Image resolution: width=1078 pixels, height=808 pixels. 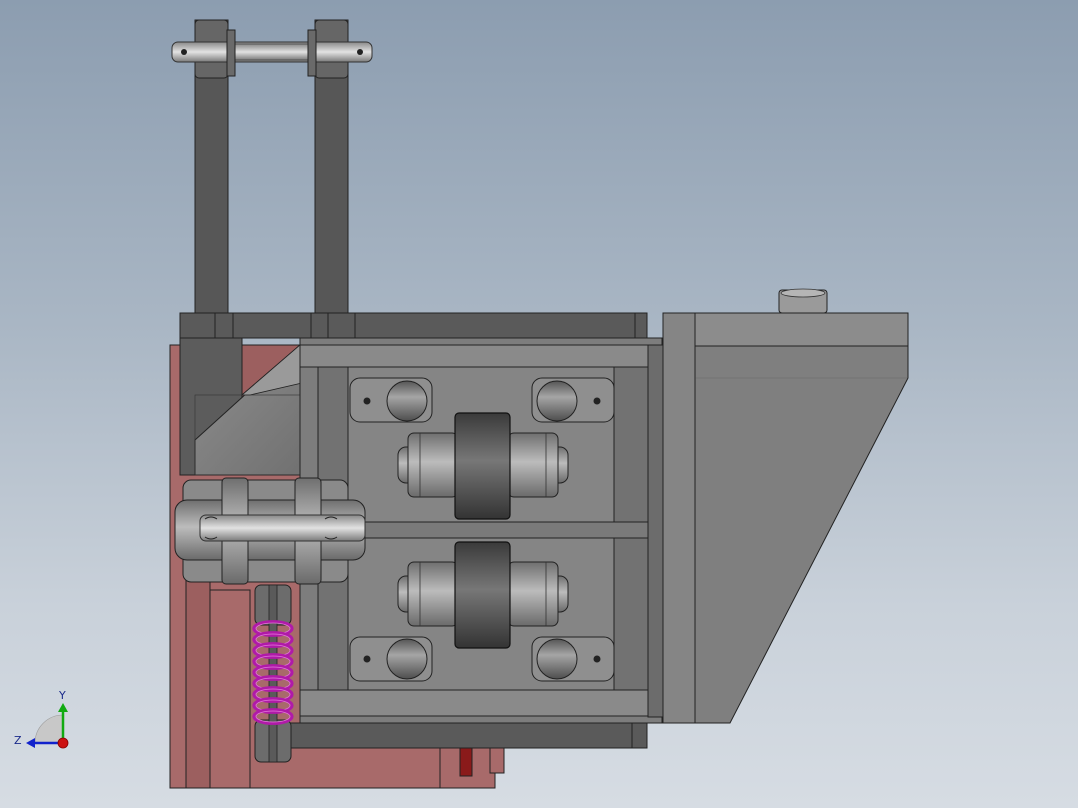 I want to click on lower-frame-rail, so click(x=466, y=735).